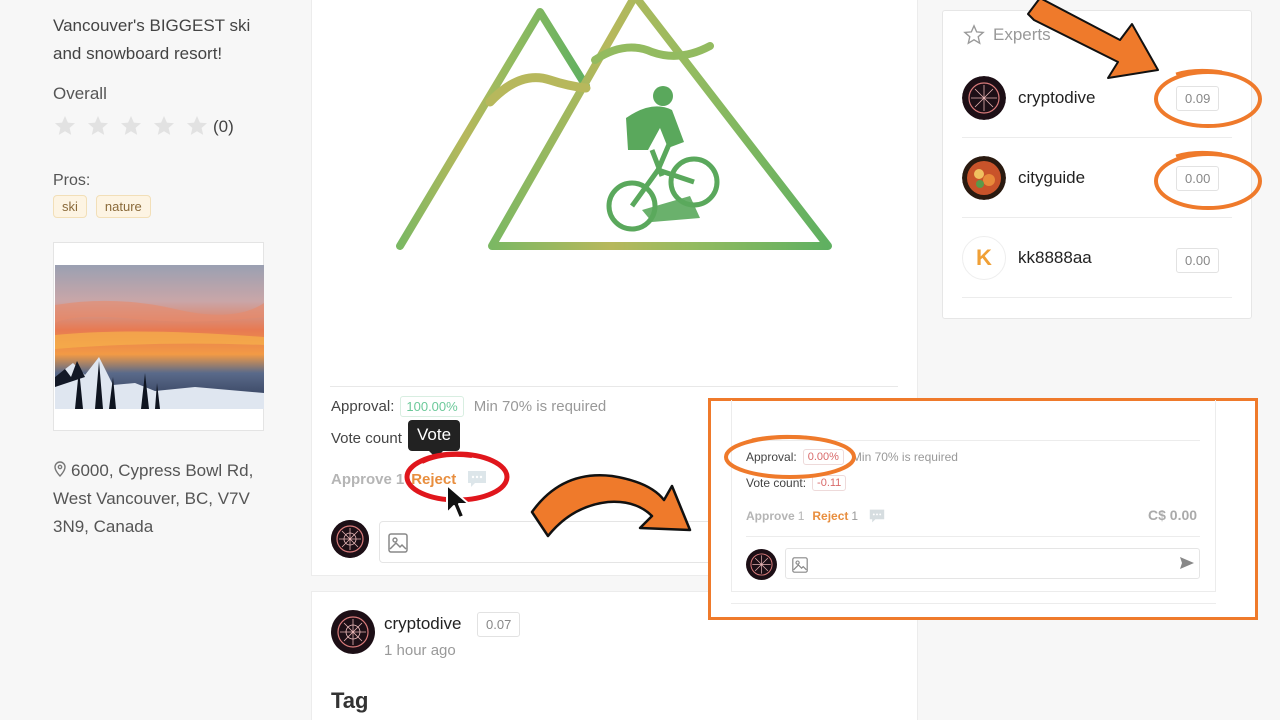 The height and width of the screenshot is (720, 1280). I want to click on expert-avatar: K, so click(984, 258).